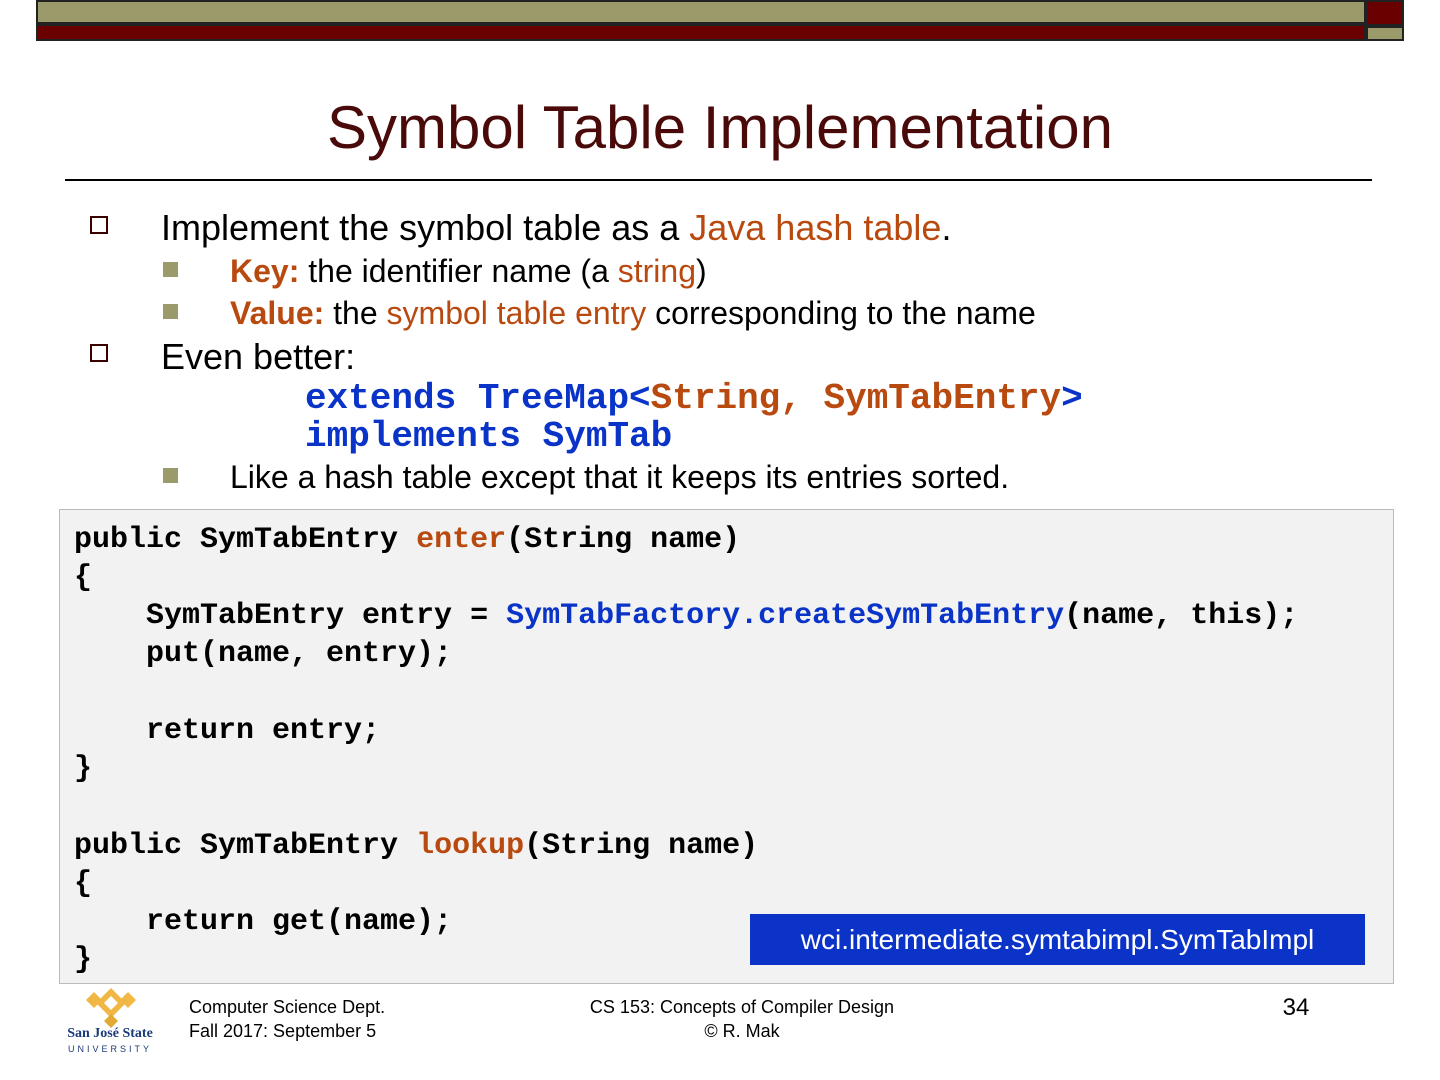 The height and width of the screenshot is (1080, 1440). Describe the element at coordinates (841, 313) in the screenshot. I see `sub-bullet-text: corresponding to the name` at that location.